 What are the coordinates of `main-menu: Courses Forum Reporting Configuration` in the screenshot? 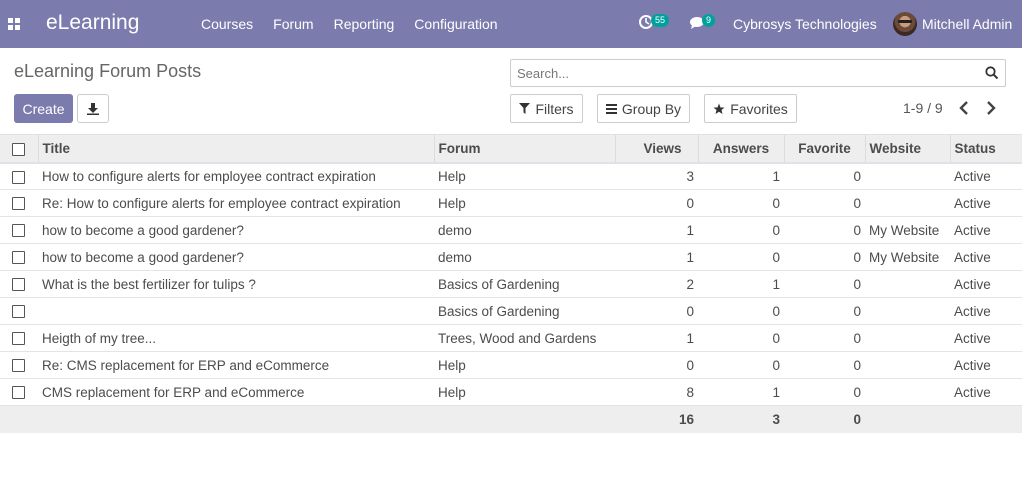 It's located at (359, 24).